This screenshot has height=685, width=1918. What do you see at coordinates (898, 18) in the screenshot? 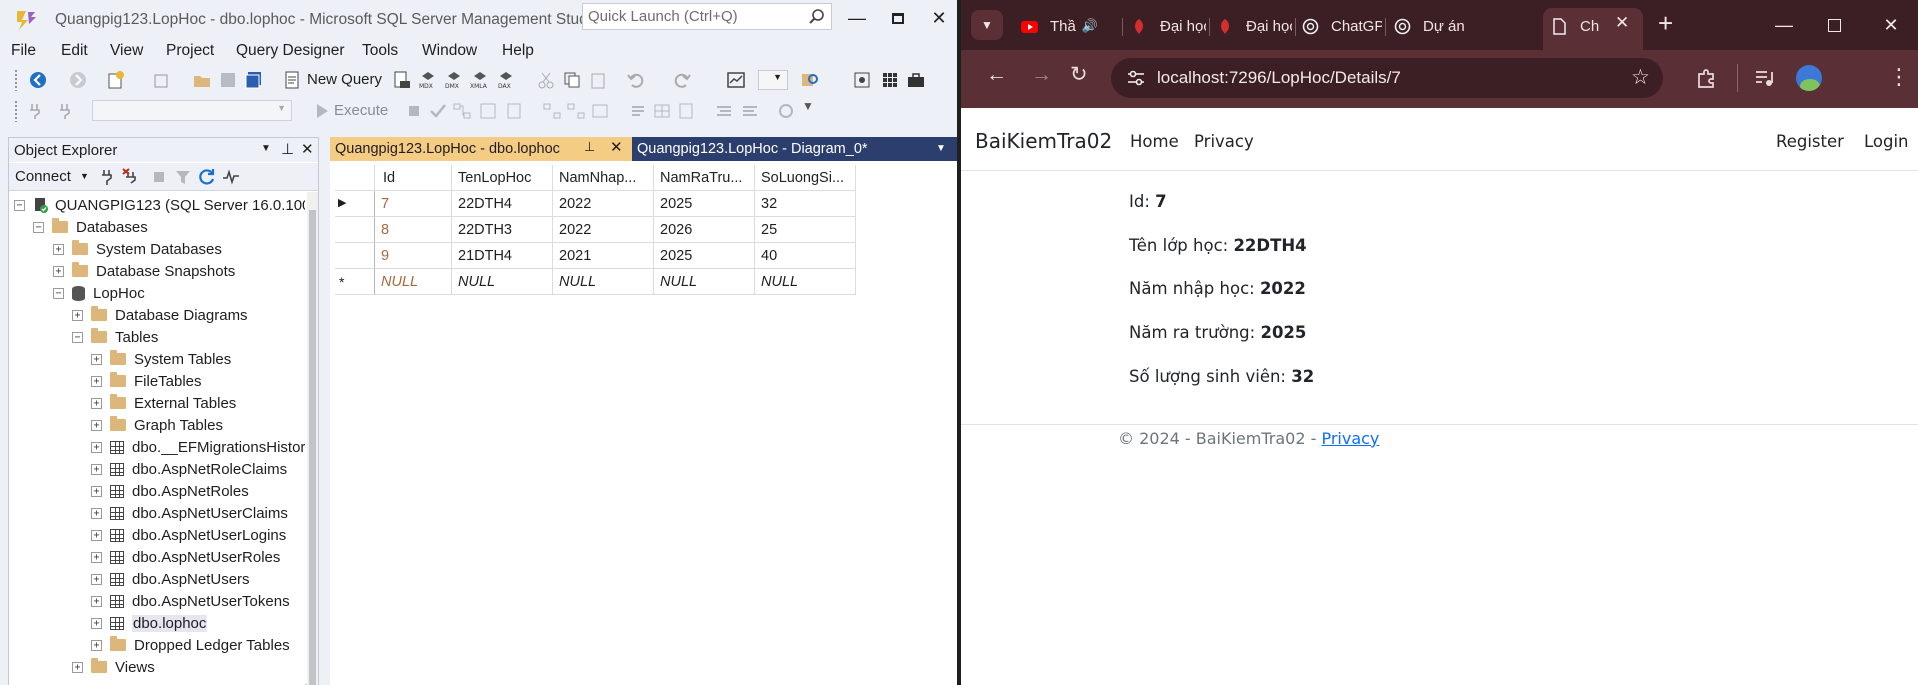
I see `maximize-button` at bounding box center [898, 18].